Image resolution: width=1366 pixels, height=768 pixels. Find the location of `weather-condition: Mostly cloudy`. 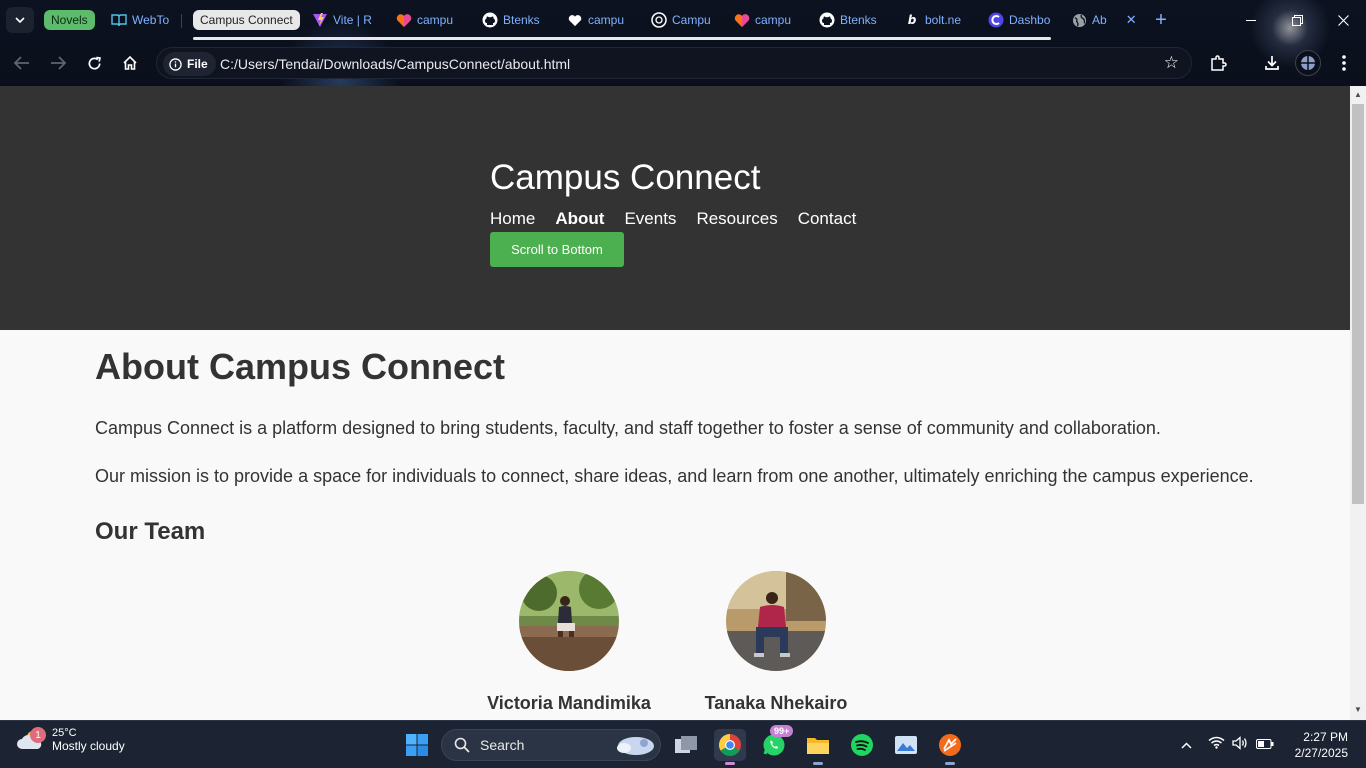

weather-condition: Mostly cloudy is located at coordinates (88, 746).